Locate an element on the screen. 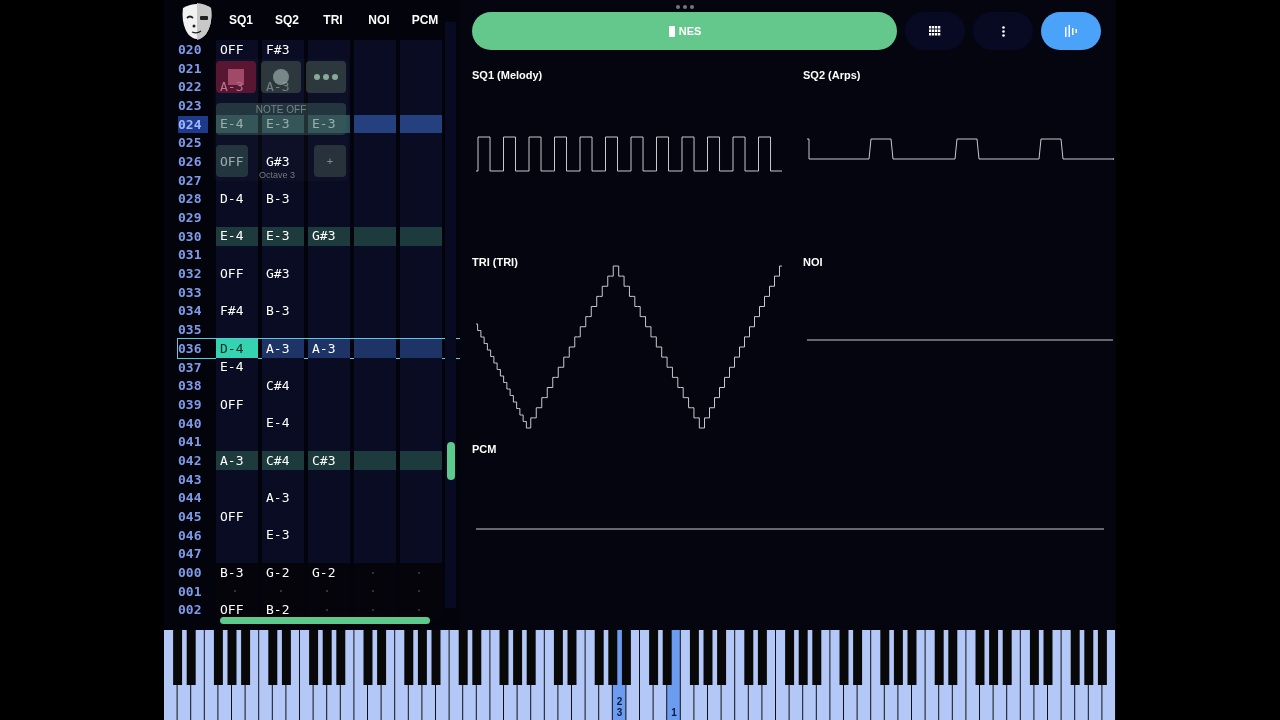 Image resolution: width=1280 pixels, height=720 pixels. drag-handle-icon is located at coordinates (684, 7).